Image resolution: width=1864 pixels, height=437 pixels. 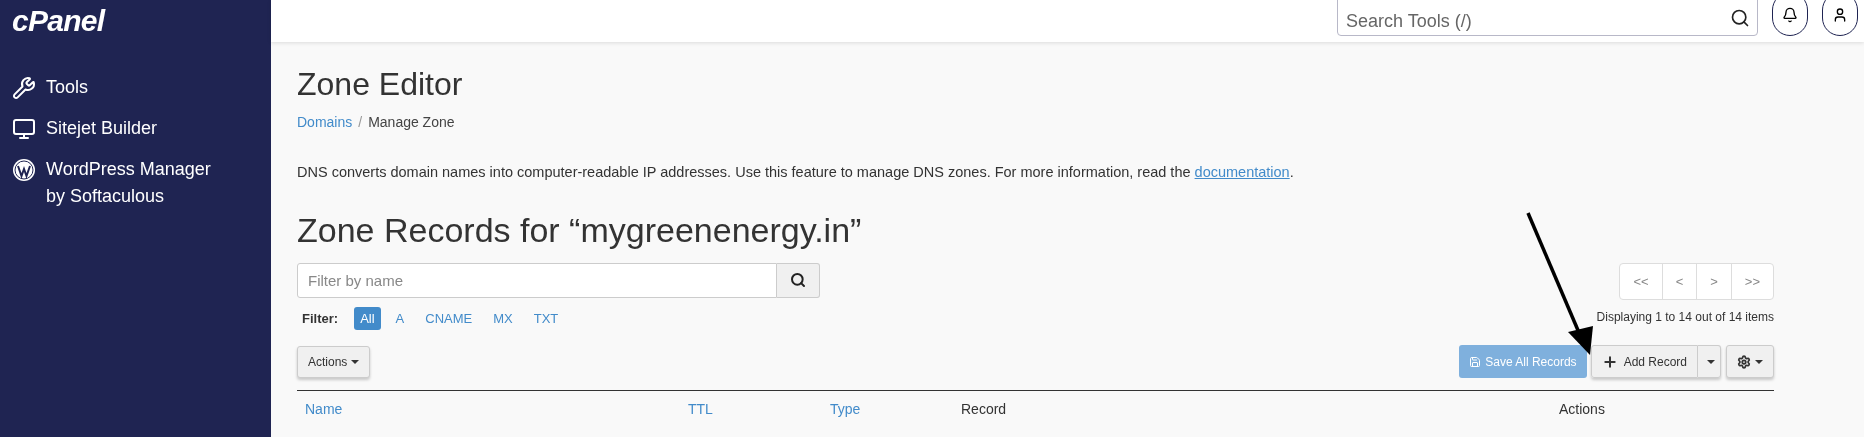 What do you see at coordinates (1685, 317) in the screenshot?
I see `pagination-summary: Displaying 1 to 14 out of 14 items` at bounding box center [1685, 317].